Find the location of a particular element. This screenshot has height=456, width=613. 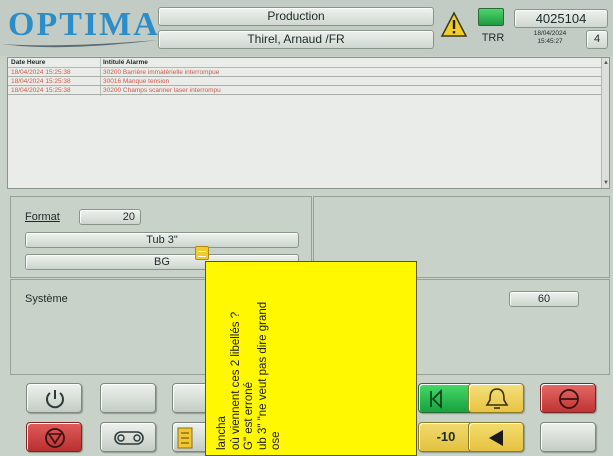

format-label: Format is located at coordinates (42, 217).